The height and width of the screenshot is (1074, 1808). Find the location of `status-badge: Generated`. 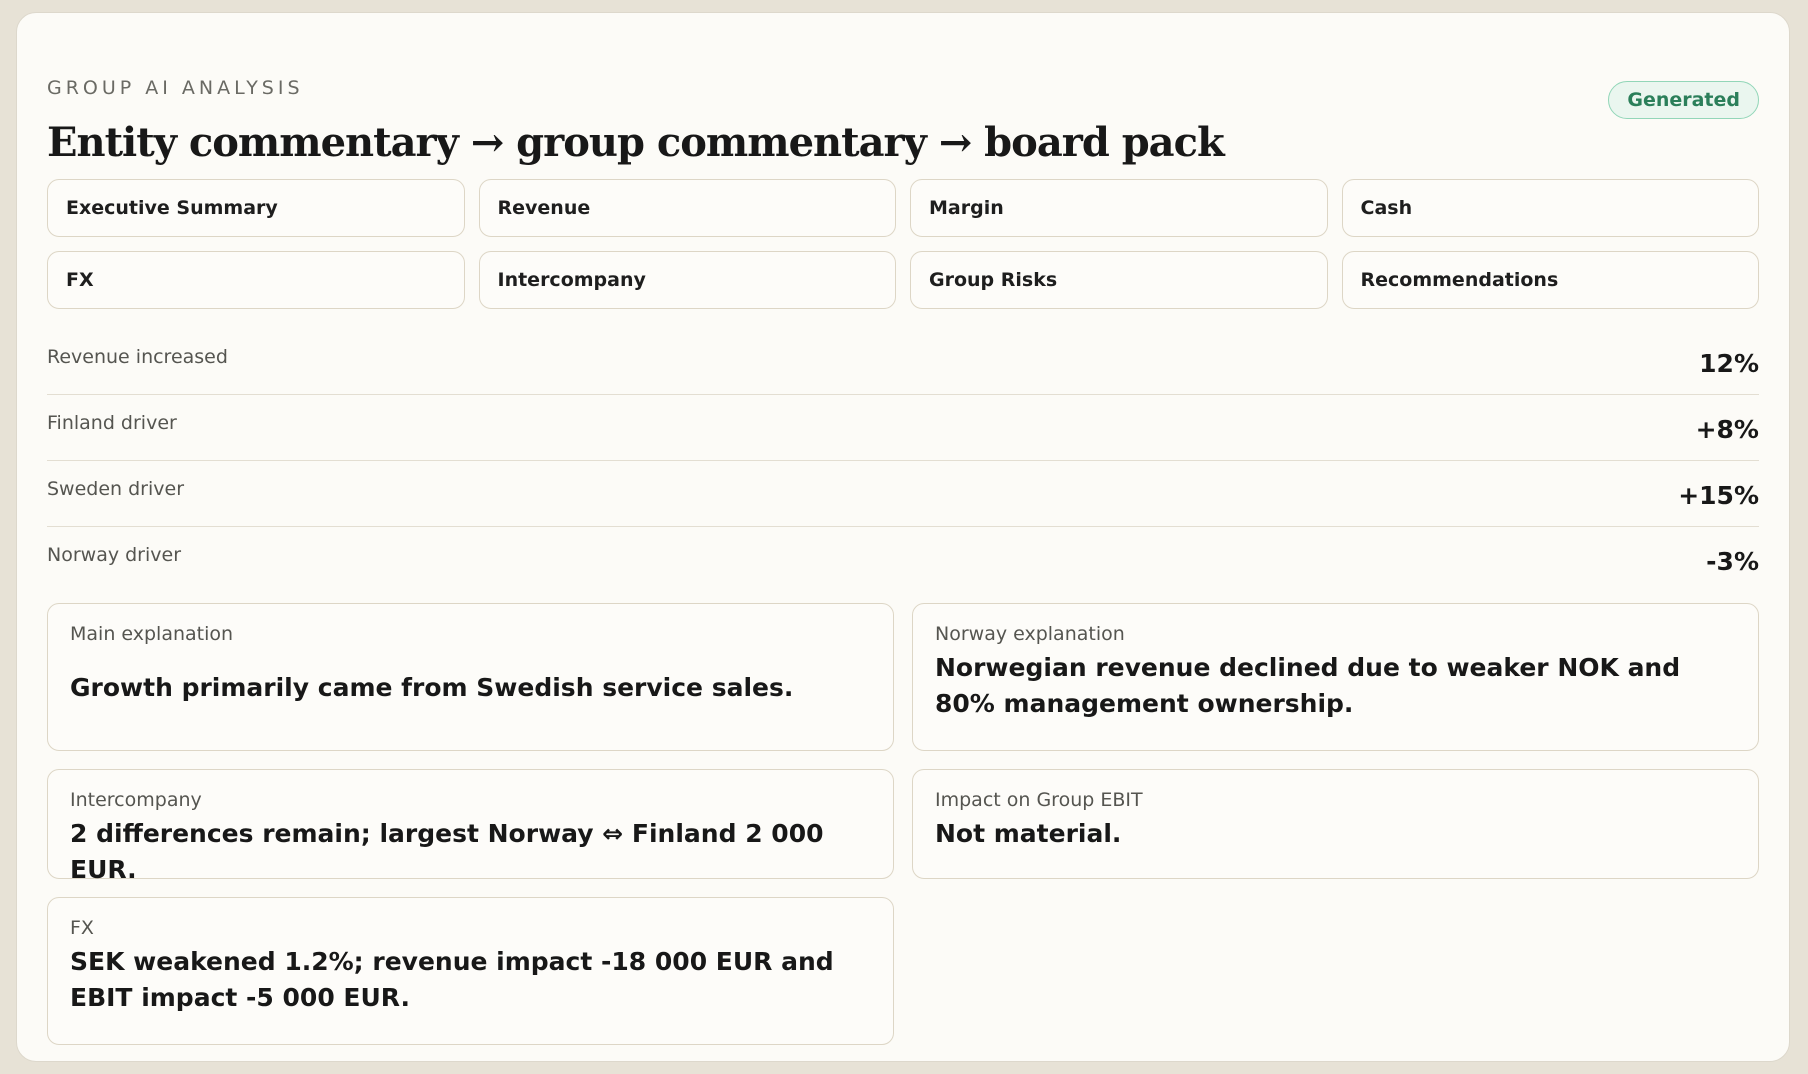

status-badge: Generated is located at coordinates (1683, 100).